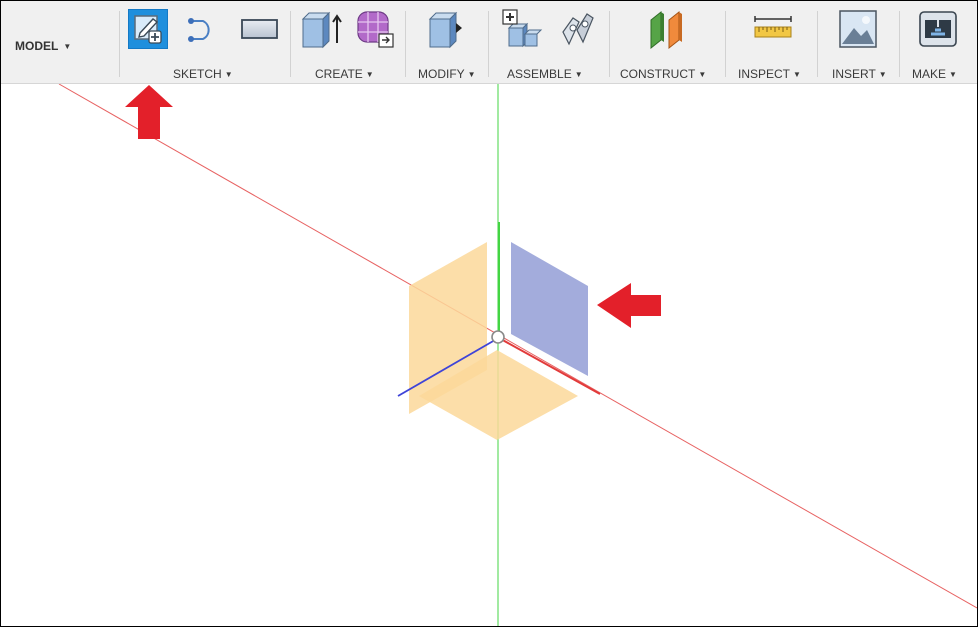  What do you see at coordinates (347, 42) in the screenshot?
I see `create-group: CREATE ▼` at bounding box center [347, 42].